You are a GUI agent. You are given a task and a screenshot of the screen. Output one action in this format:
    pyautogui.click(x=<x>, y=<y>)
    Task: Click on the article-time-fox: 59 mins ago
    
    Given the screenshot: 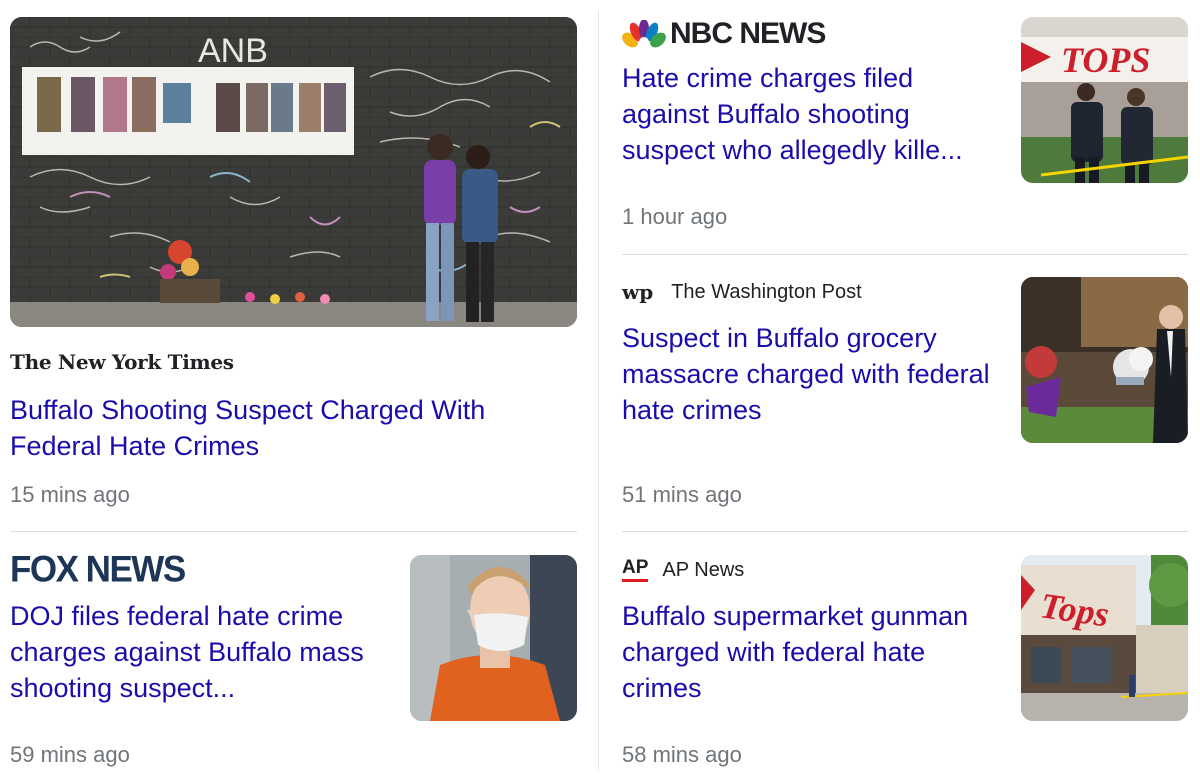 What is the action you would take?
    pyautogui.click(x=70, y=754)
    